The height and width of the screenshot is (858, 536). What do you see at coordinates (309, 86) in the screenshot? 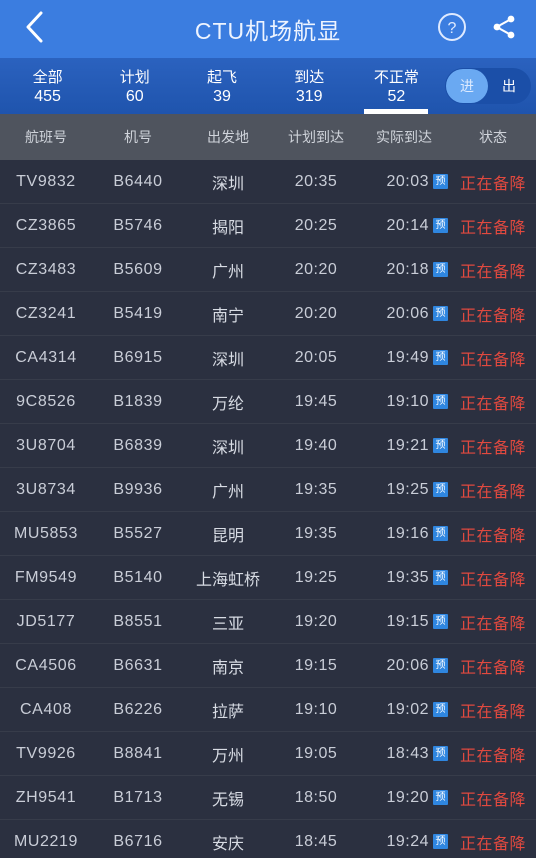
I see `tab-arrivals: 到达 319` at bounding box center [309, 86].